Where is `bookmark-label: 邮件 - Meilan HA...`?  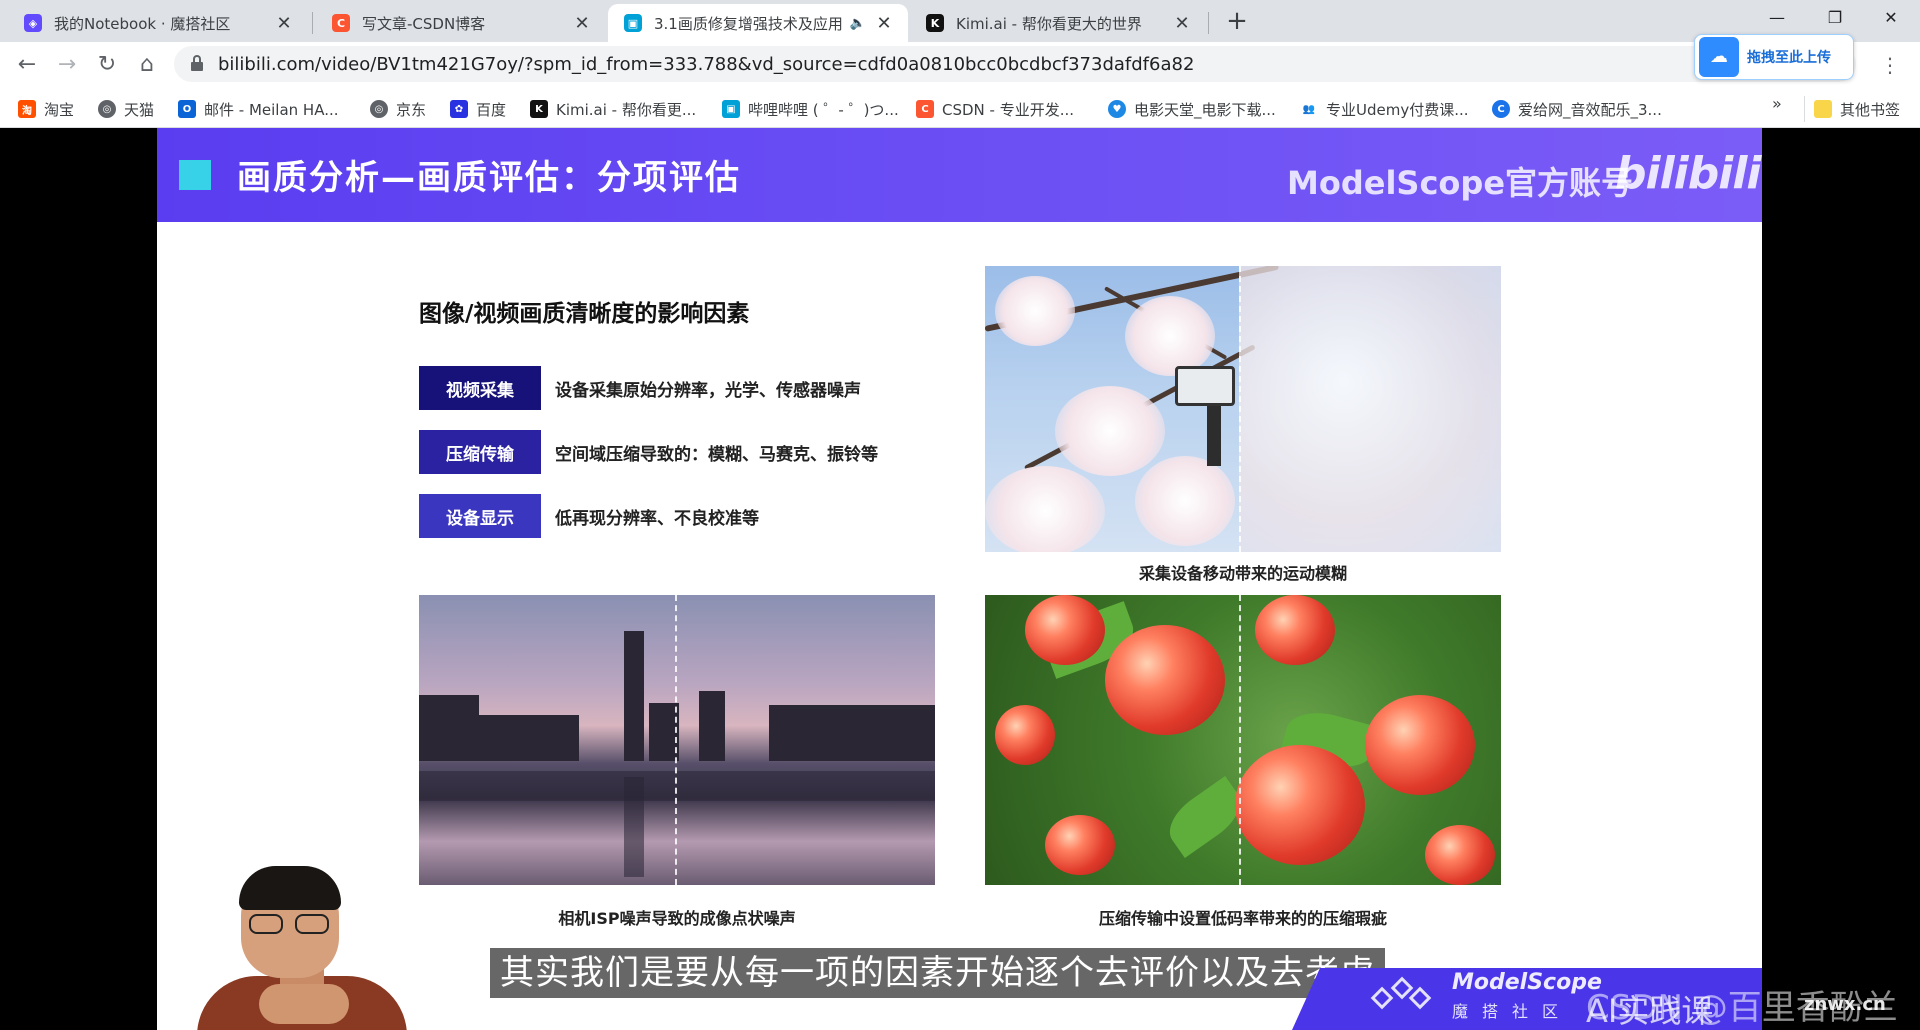 bookmark-label: 邮件 - Meilan HA... is located at coordinates (271, 109).